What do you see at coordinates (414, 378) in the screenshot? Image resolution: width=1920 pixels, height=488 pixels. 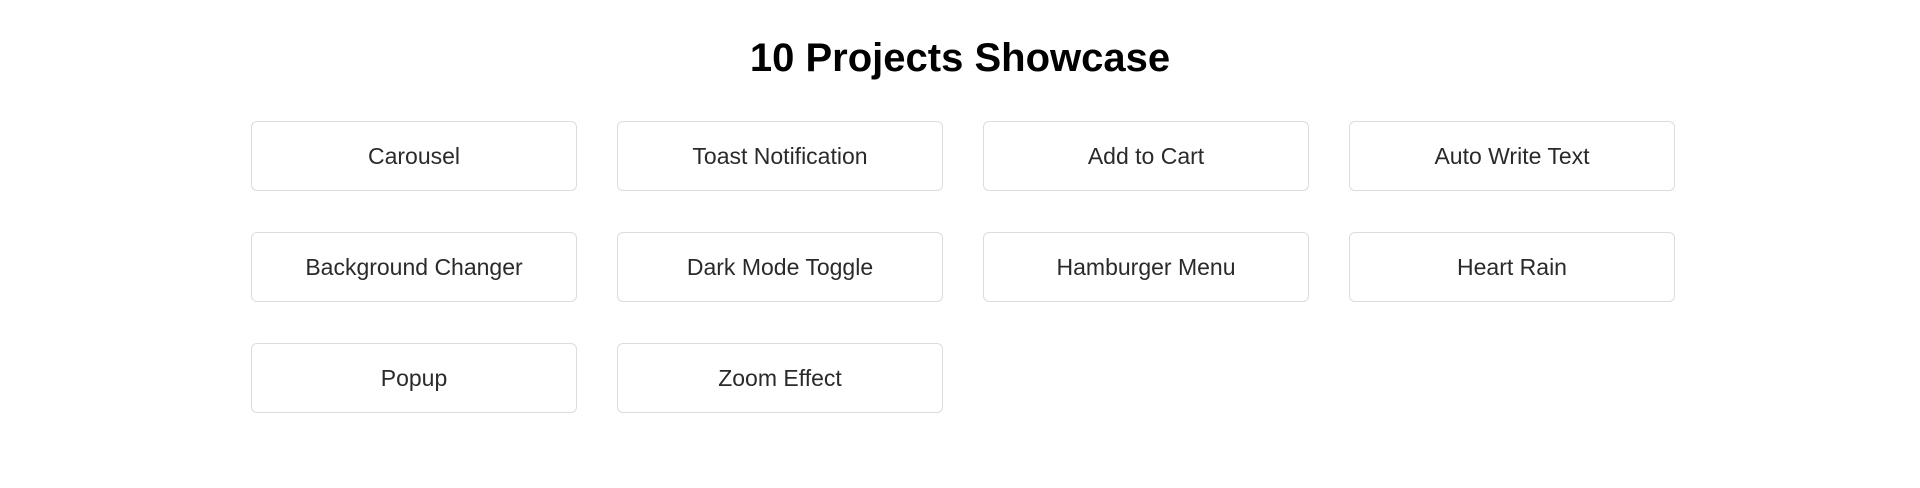 I see `project-card-popup: Popup` at bounding box center [414, 378].